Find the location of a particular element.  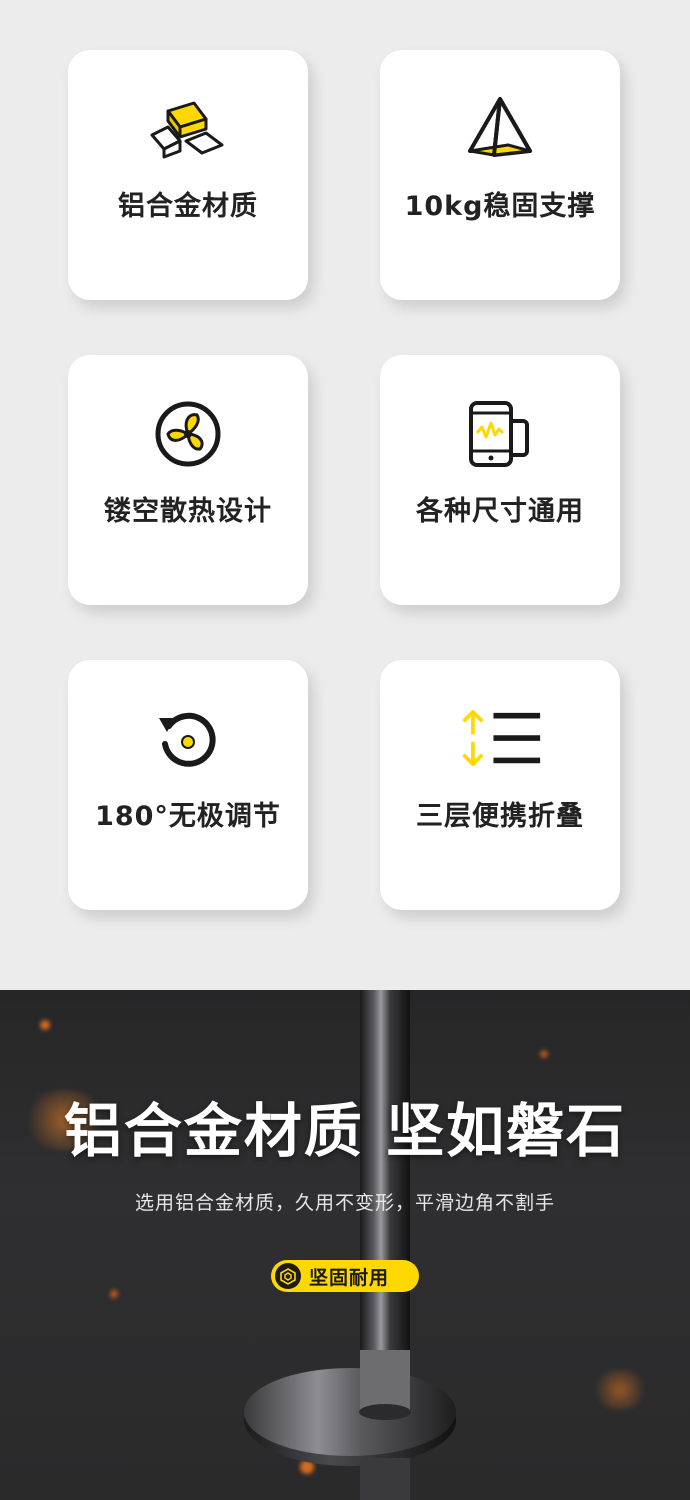

hero-subtitle: 选用铝合金材质，久用不变形，平滑边角不割手 is located at coordinates (344, 1203).